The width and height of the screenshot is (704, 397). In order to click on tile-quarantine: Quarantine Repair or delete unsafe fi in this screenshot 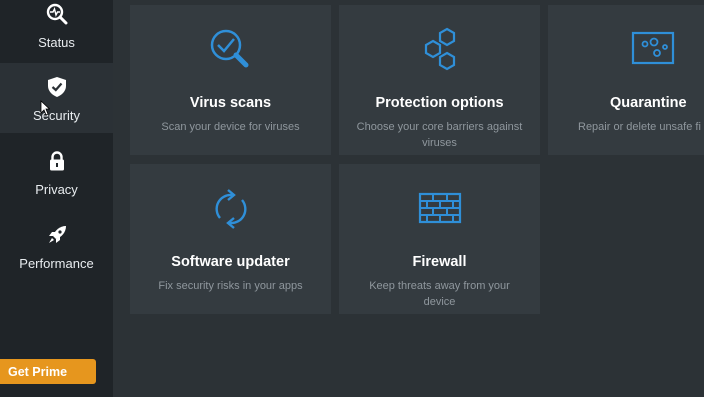, I will do `click(626, 80)`.